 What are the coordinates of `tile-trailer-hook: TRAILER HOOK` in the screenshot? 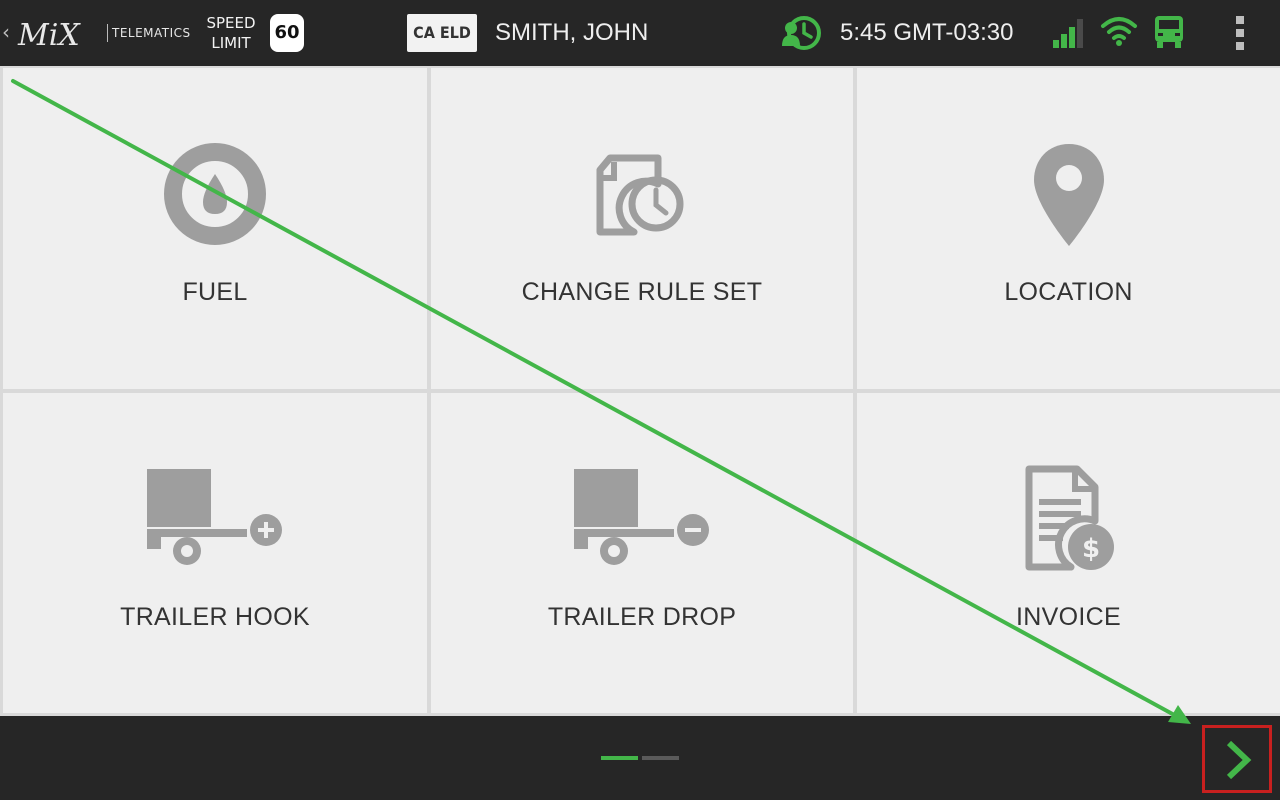 It's located at (215, 553).